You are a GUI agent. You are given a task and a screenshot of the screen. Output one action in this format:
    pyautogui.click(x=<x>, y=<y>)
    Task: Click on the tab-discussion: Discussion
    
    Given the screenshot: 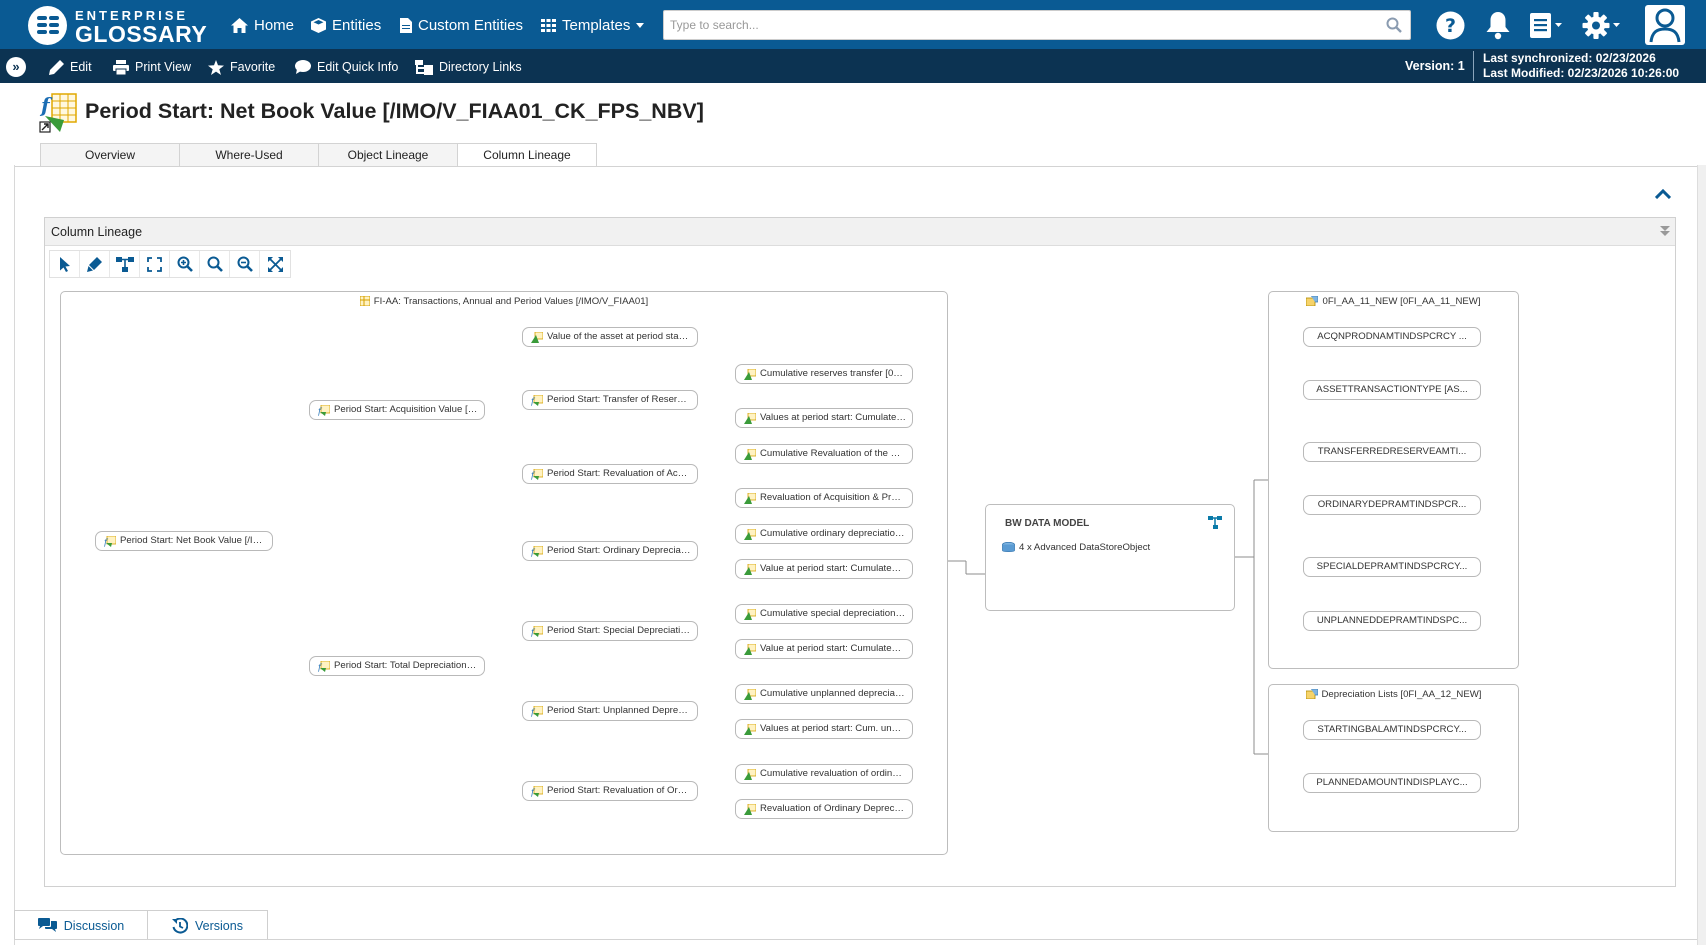 What is the action you would take?
    pyautogui.click(x=81, y=925)
    